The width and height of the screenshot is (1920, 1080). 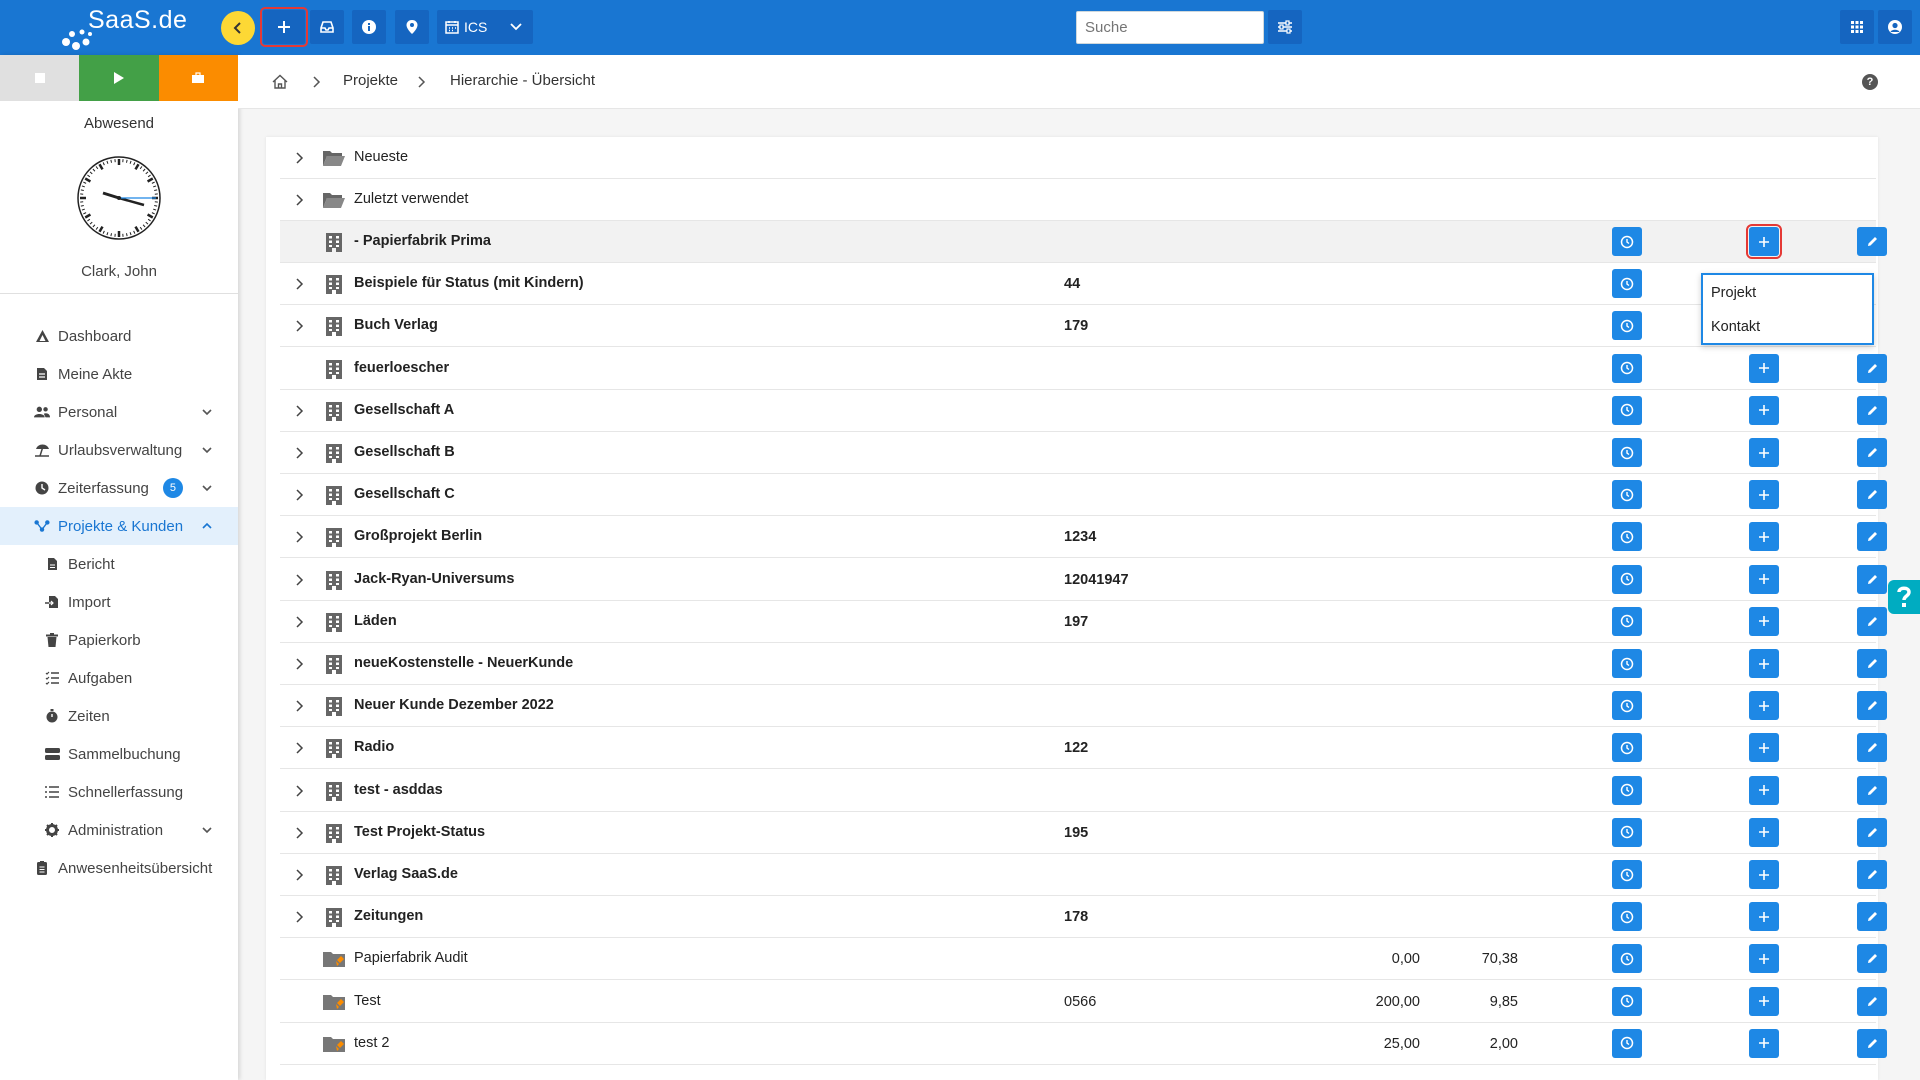 What do you see at coordinates (119, 868) in the screenshot?
I see `sidebar-item-anwesenheitsuebersicht: Anwesenheitsübersicht` at bounding box center [119, 868].